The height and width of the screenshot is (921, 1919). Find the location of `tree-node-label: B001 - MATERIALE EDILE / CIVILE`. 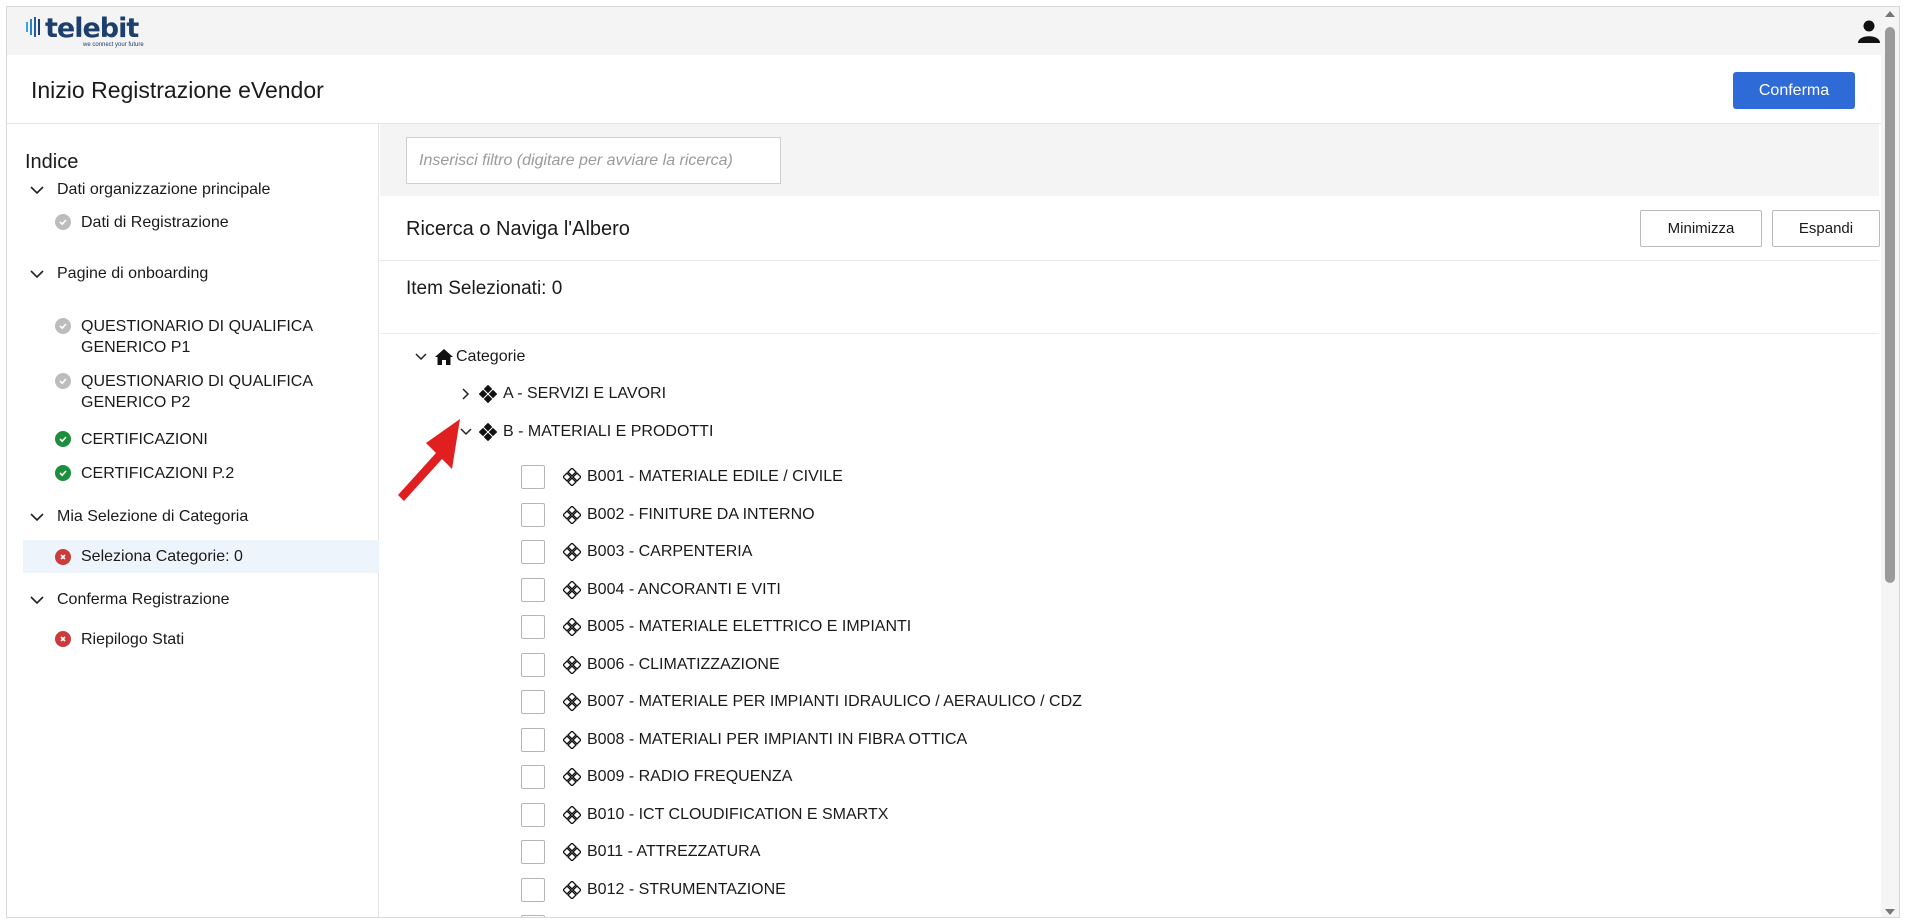

tree-node-label: B001 - MATERIALE EDILE / CIVILE is located at coordinates (715, 476).